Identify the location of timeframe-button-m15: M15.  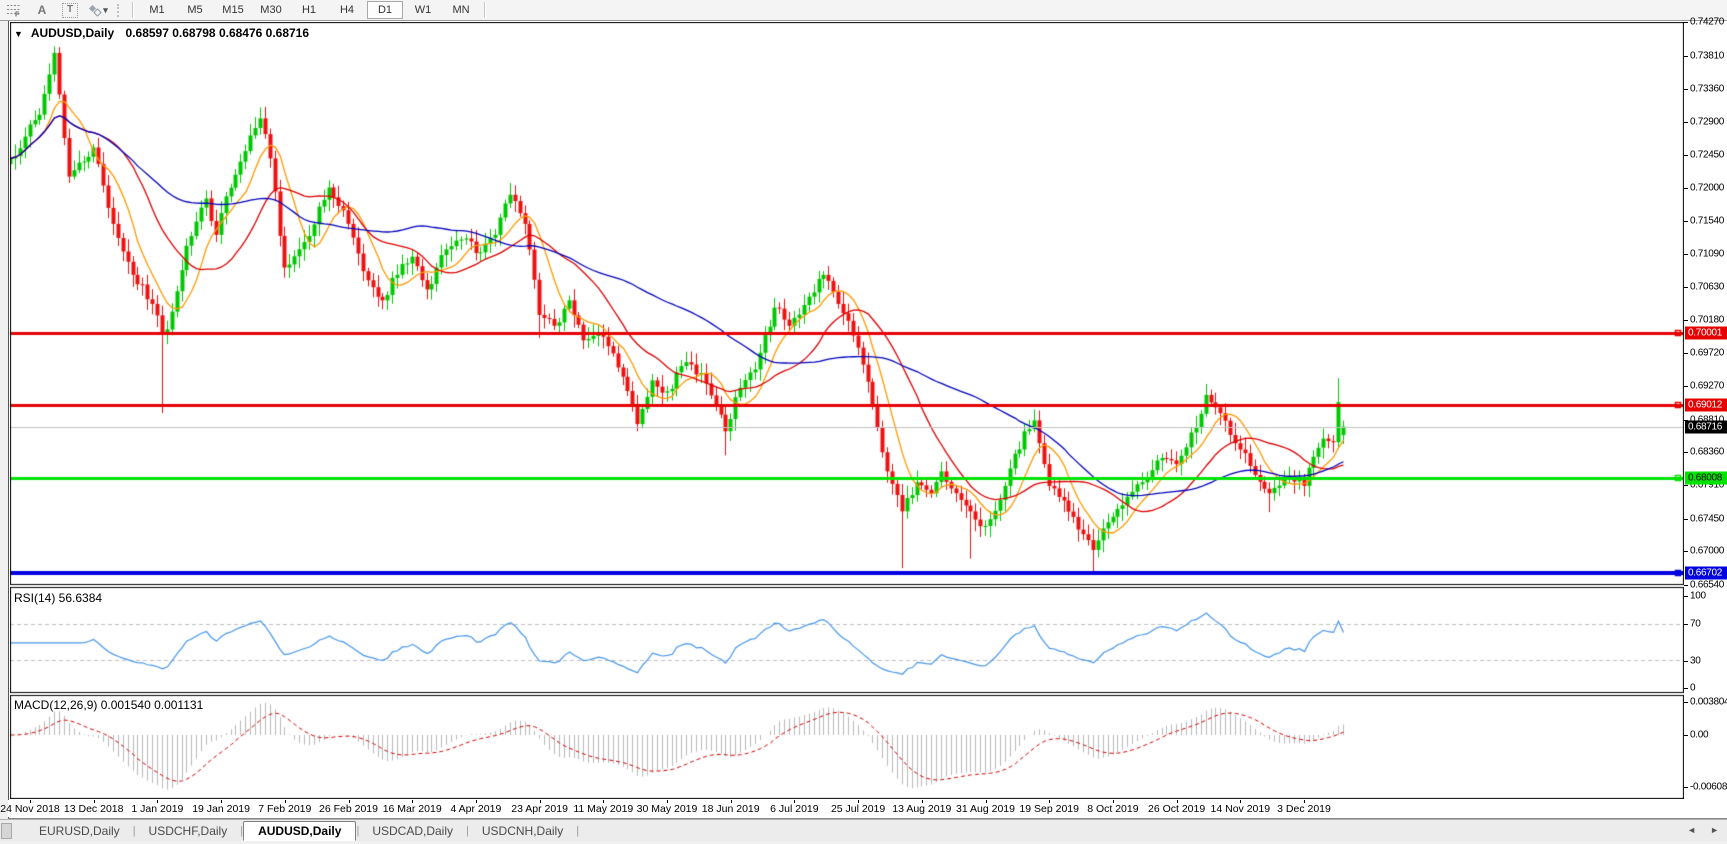
(233, 10).